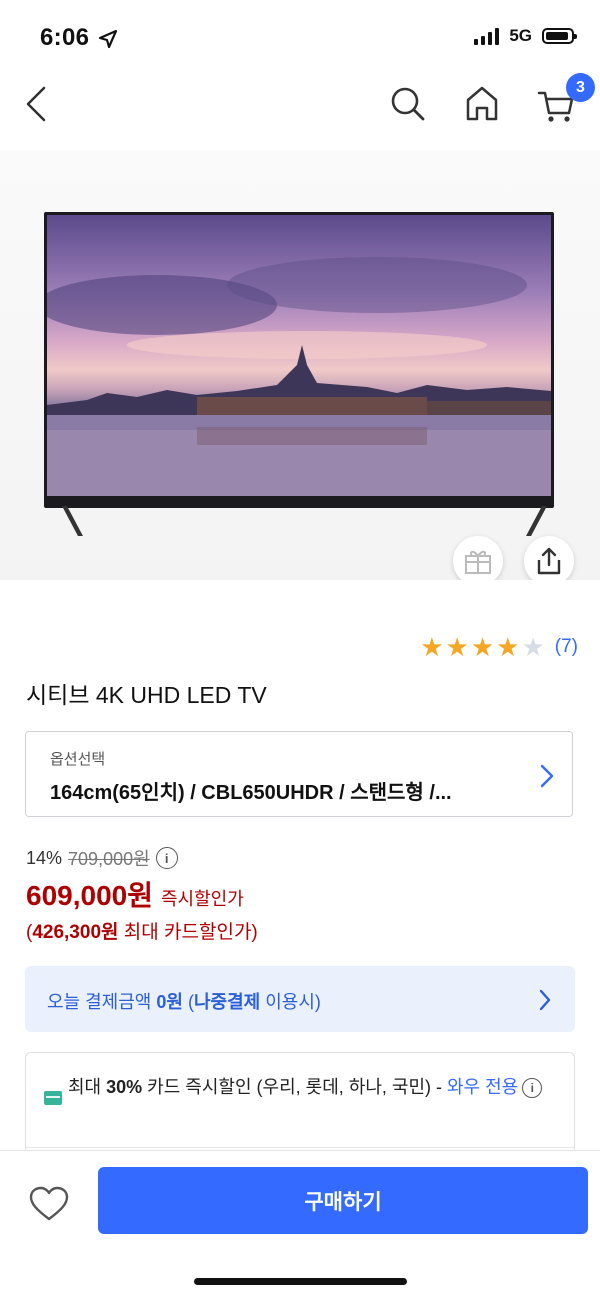 The height and width of the screenshot is (1299, 600). Describe the element at coordinates (559, 36) in the screenshot. I see `battery-icon` at that location.